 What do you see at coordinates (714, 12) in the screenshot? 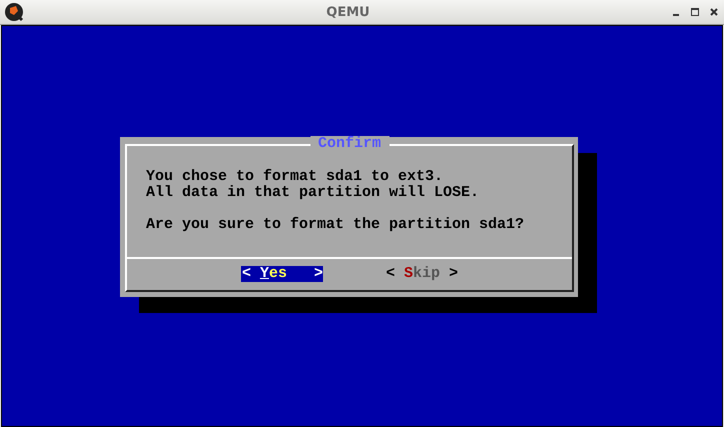
I see `close-icon` at bounding box center [714, 12].